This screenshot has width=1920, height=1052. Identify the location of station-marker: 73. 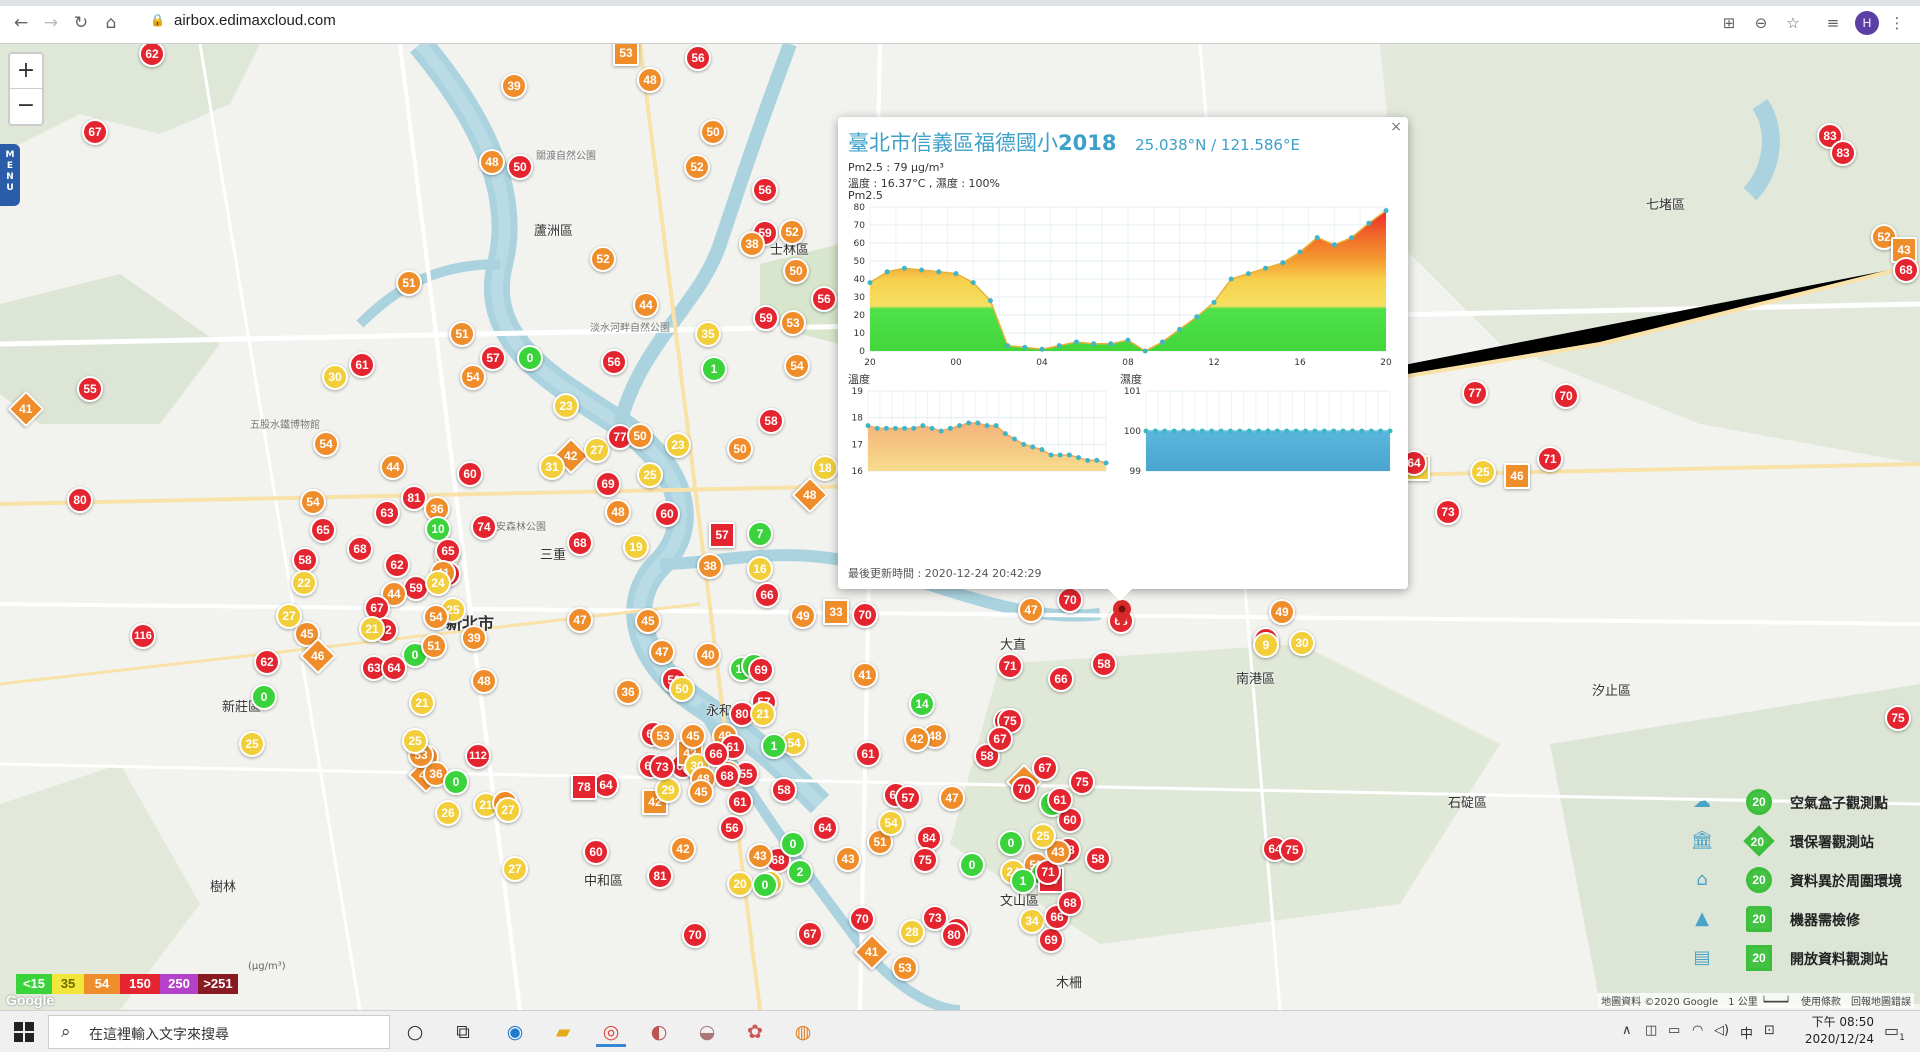
(1448, 512).